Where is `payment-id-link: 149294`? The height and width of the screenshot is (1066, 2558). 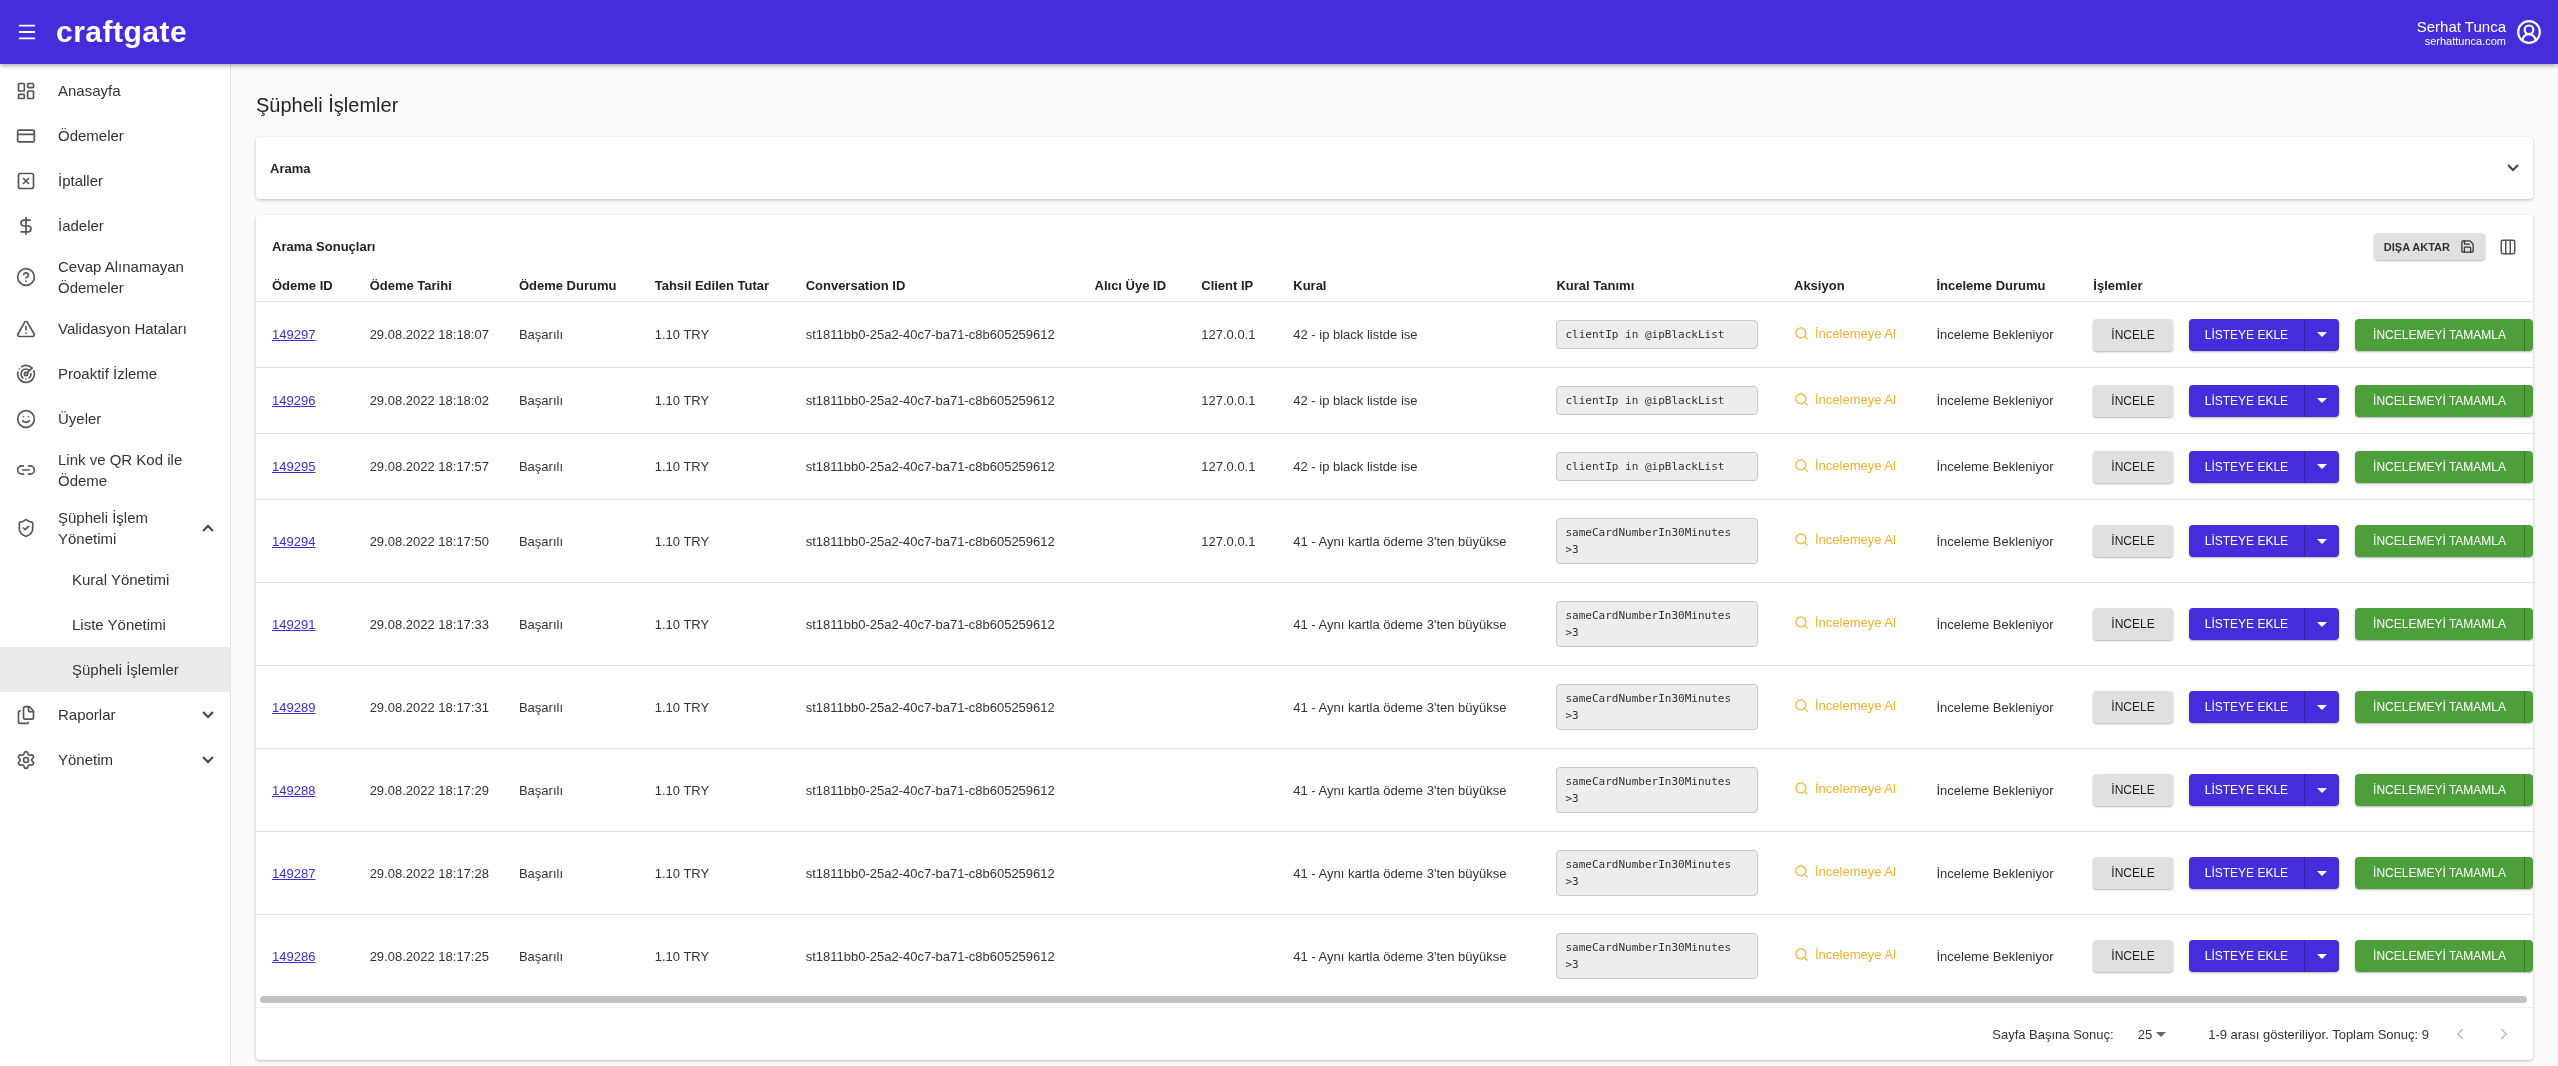 payment-id-link: 149294 is located at coordinates (294, 541).